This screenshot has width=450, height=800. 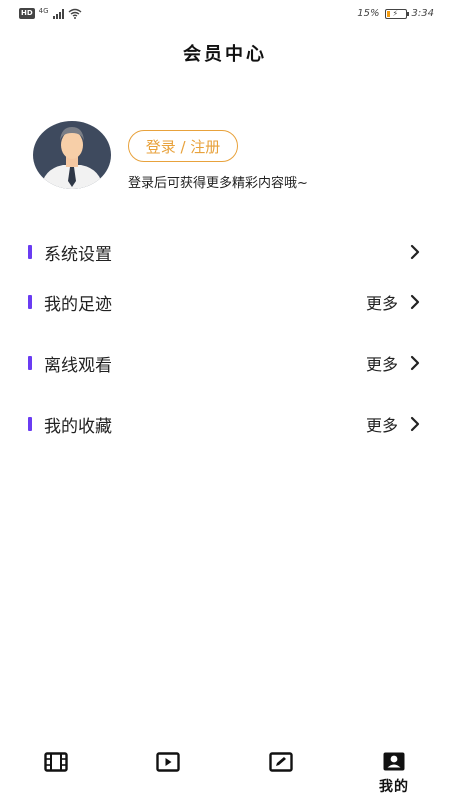 I want to click on tab-mine: 我的, so click(x=394, y=770).